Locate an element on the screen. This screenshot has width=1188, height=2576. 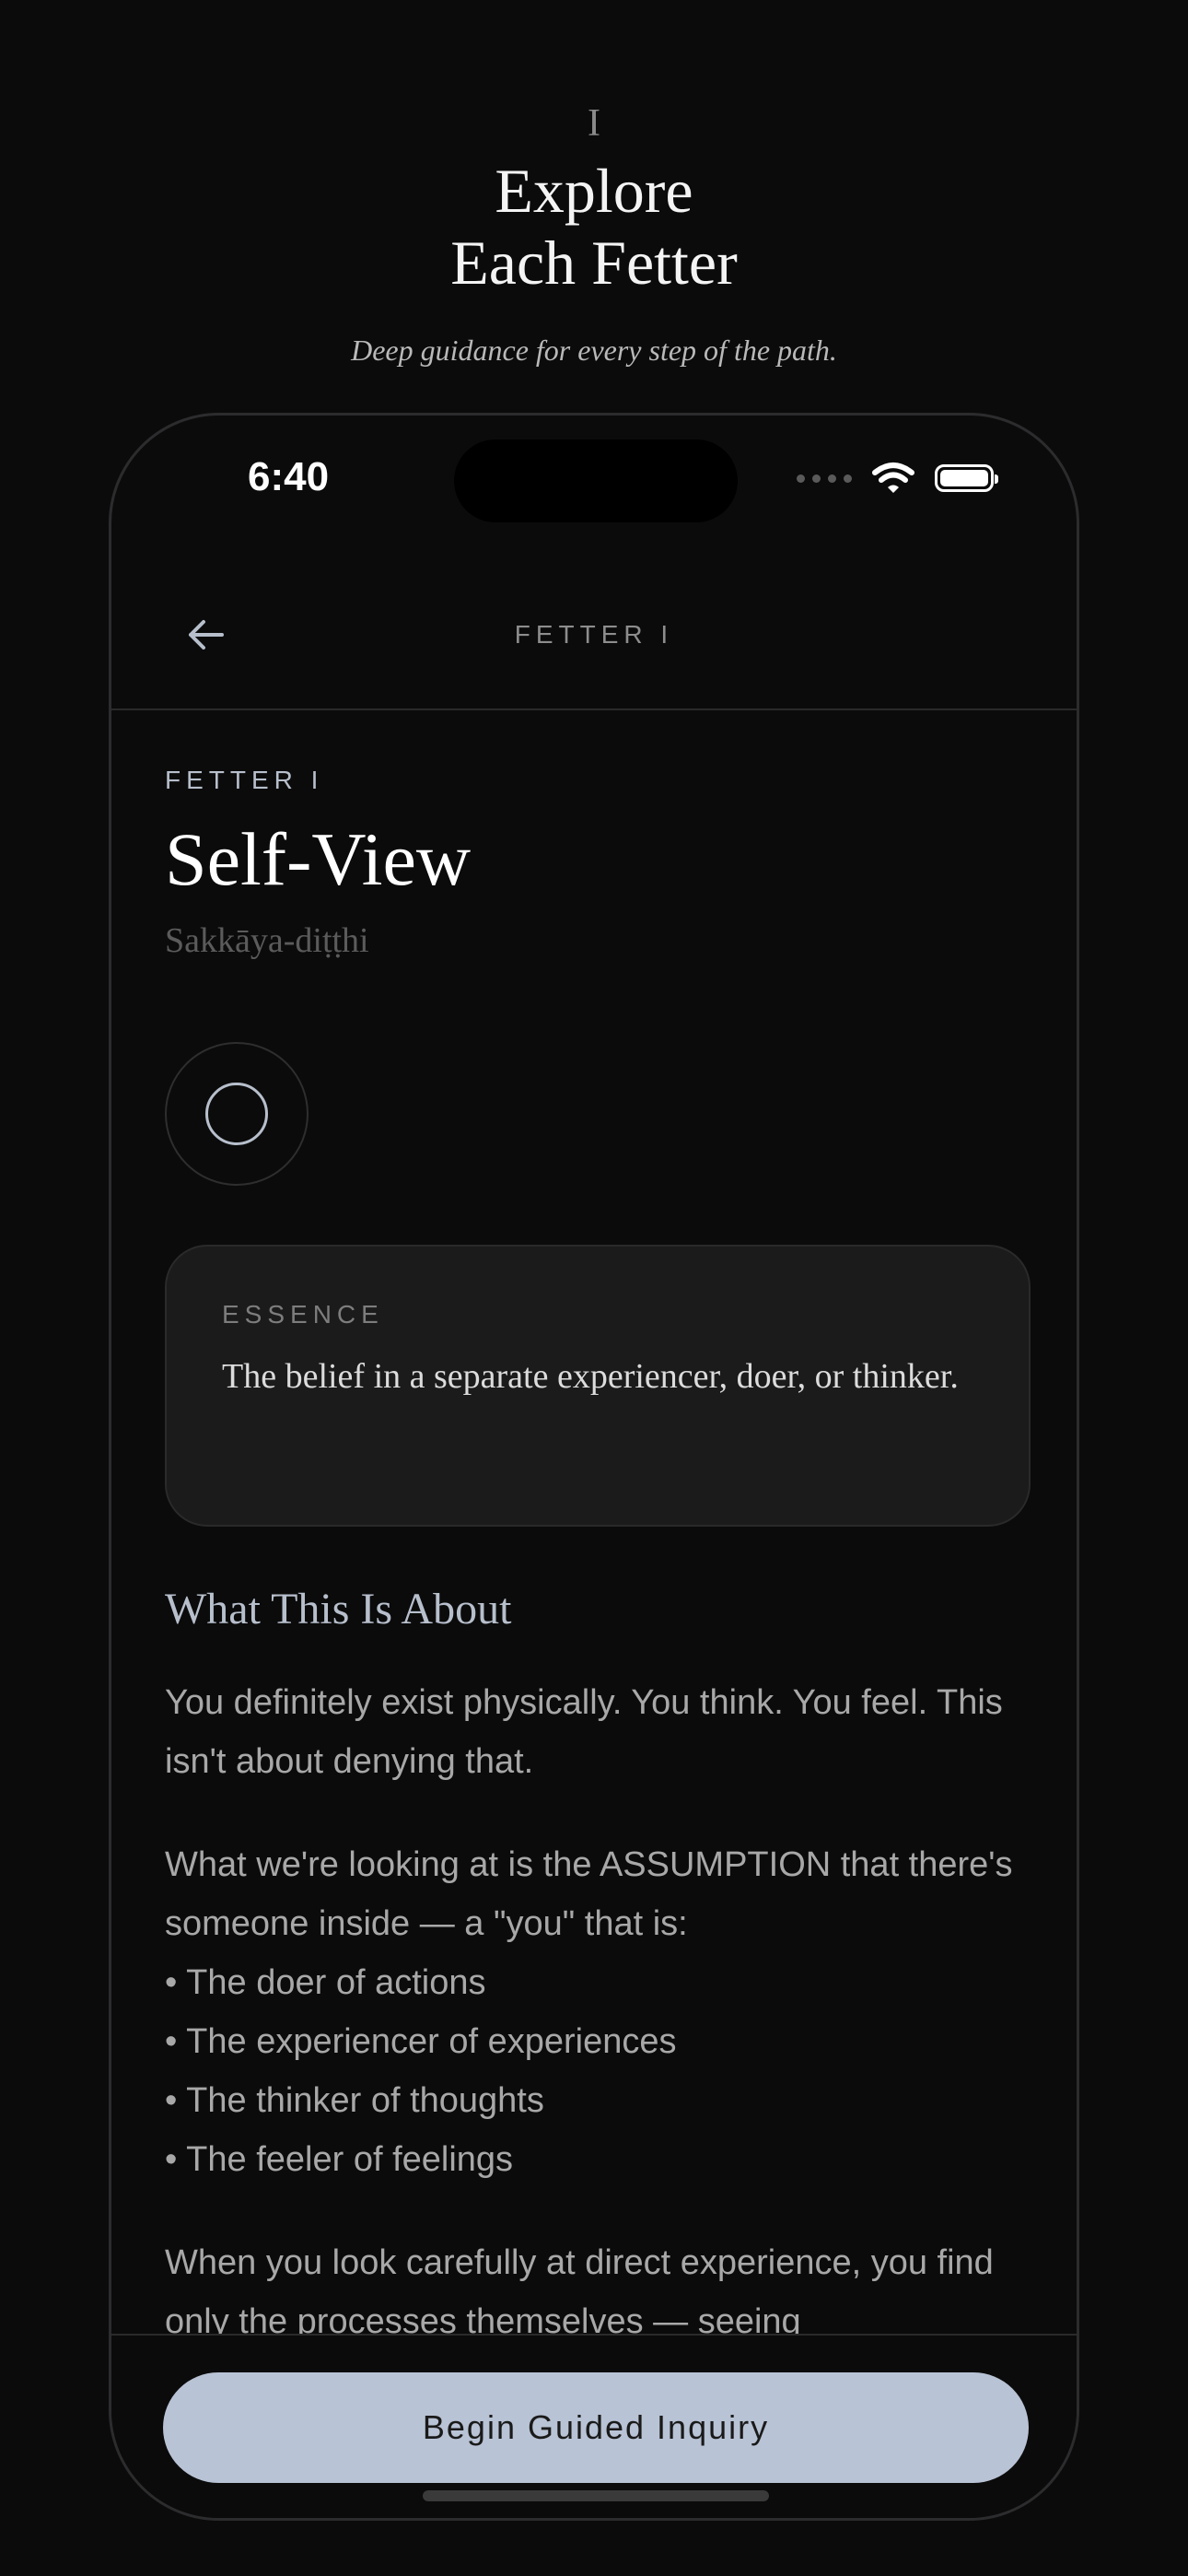
begin-guided-inquiry-button: Begin Guided Inquiry is located at coordinates (596, 2427).